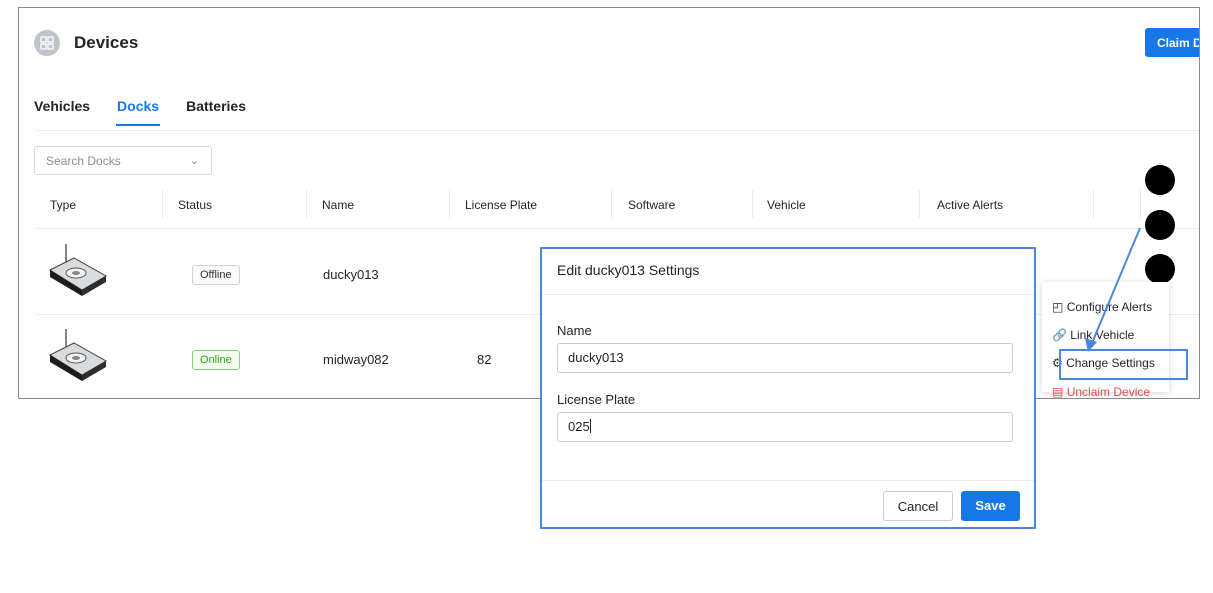 The height and width of the screenshot is (593, 1213). What do you see at coordinates (574, 330) in the screenshot?
I see `name-label: Name` at bounding box center [574, 330].